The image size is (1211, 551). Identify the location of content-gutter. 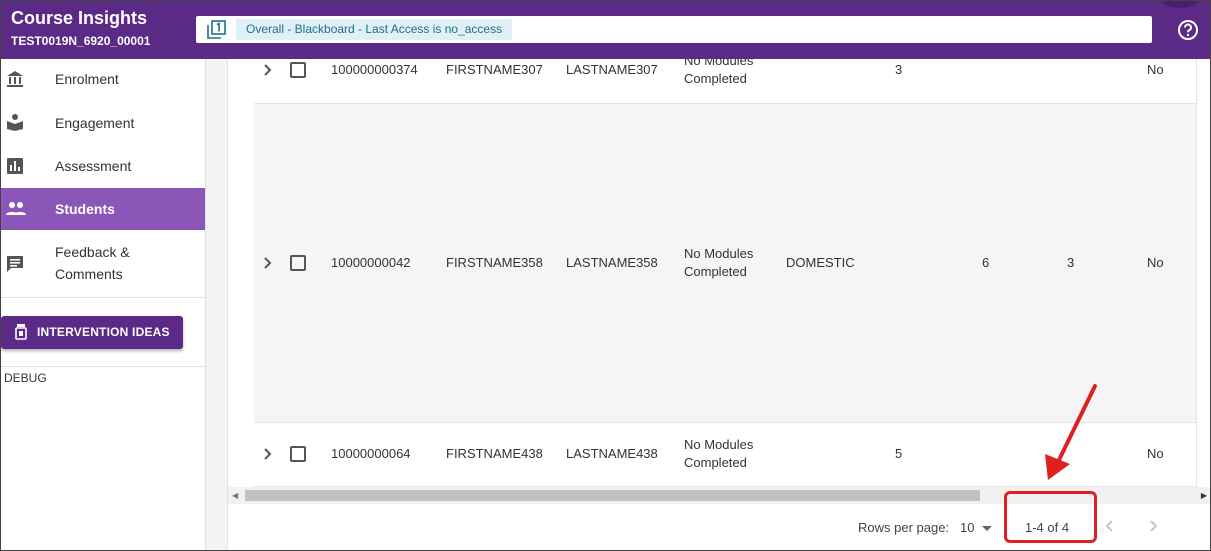
(217, 305).